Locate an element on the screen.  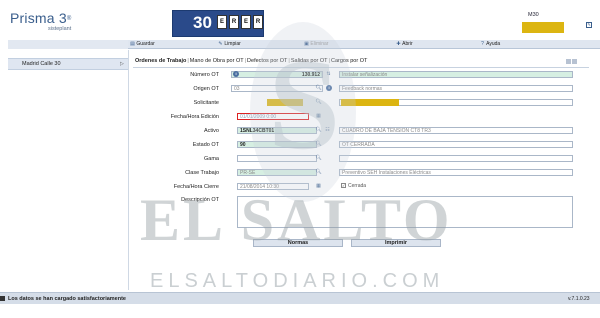
help-button: ? Ayuda is located at coordinates (490, 44).